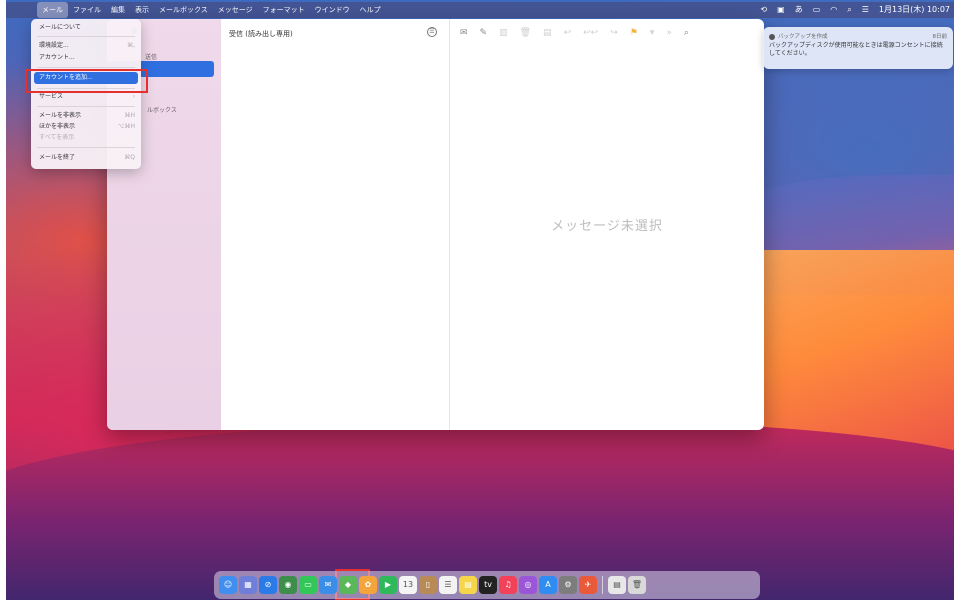  I want to click on dock-podcasts-icon: ◎, so click(528, 585).